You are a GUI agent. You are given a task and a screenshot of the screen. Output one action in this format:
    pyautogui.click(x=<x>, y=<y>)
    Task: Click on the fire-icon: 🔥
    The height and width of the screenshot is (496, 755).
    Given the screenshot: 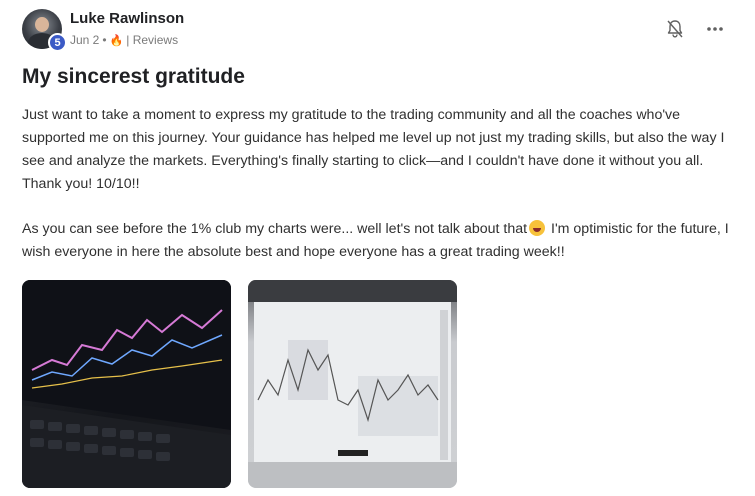 What is the action you would take?
    pyautogui.click(x=116, y=40)
    